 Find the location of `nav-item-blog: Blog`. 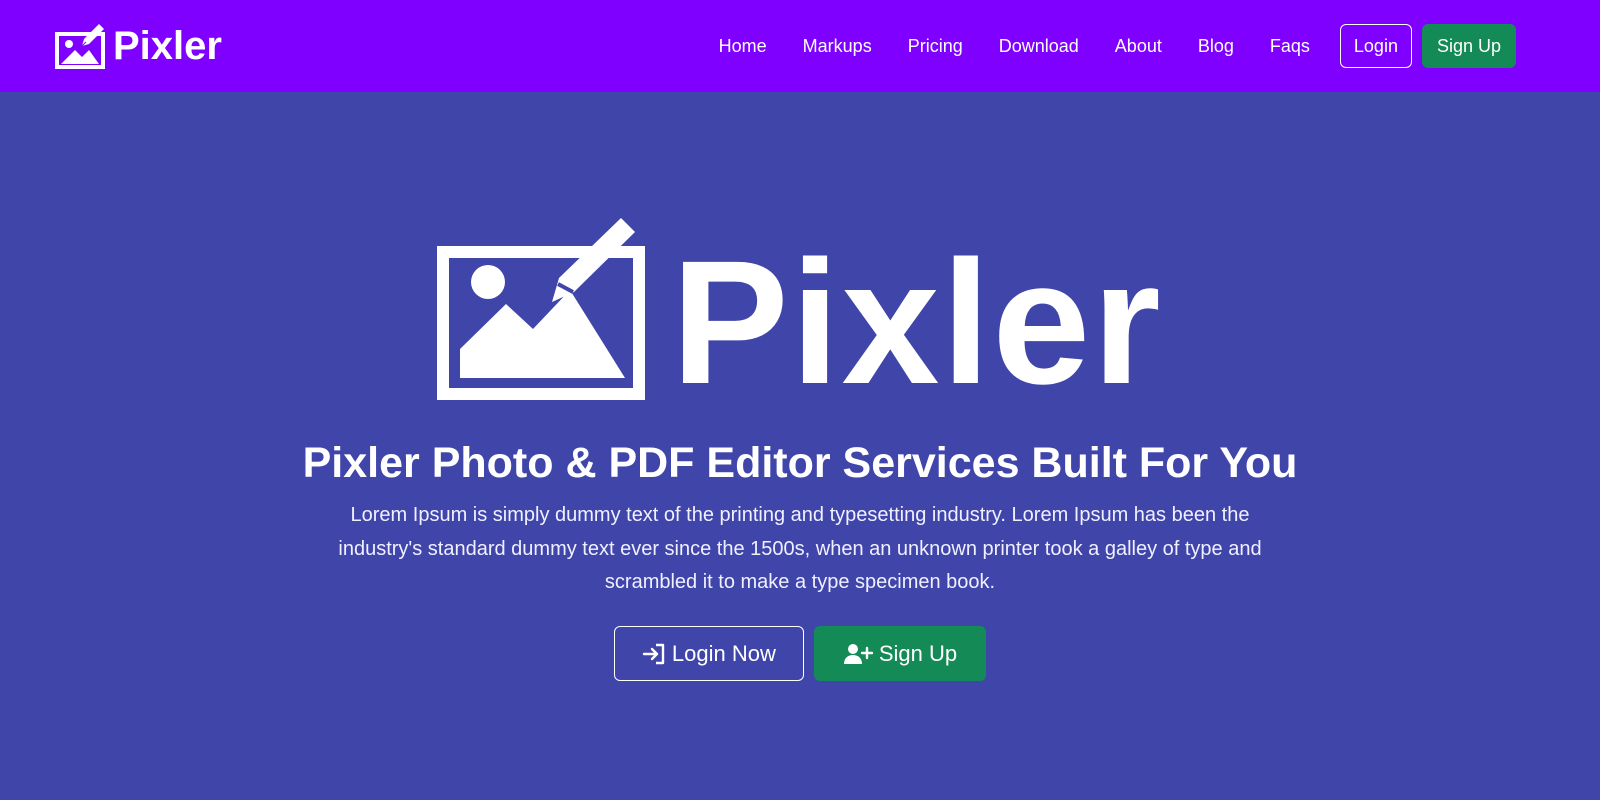

nav-item-blog: Blog is located at coordinates (1216, 46).